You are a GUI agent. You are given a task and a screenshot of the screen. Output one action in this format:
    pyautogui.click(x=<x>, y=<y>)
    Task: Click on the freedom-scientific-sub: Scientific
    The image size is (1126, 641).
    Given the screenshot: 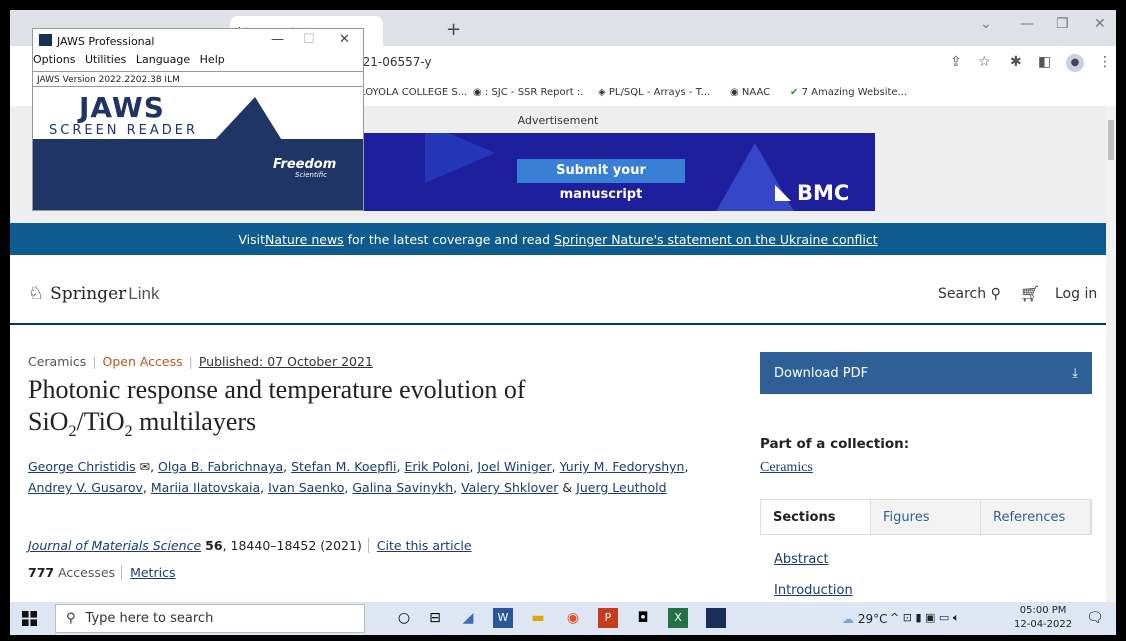 What is the action you would take?
    pyautogui.click(x=311, y=175)
    